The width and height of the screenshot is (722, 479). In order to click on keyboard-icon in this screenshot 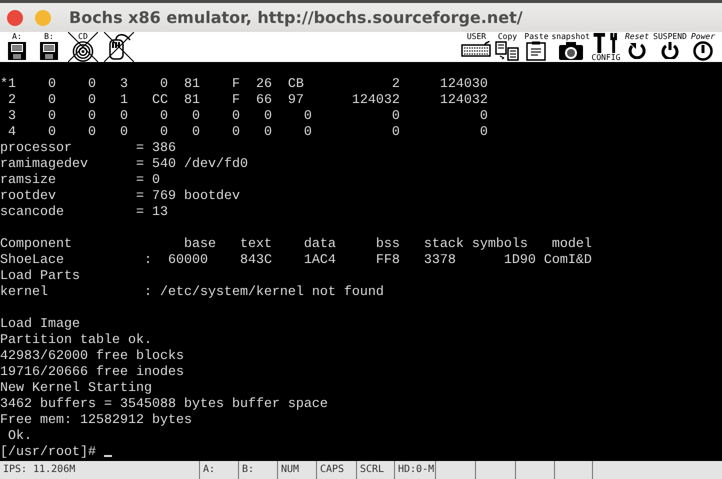, I will do `click(476, 49)`.